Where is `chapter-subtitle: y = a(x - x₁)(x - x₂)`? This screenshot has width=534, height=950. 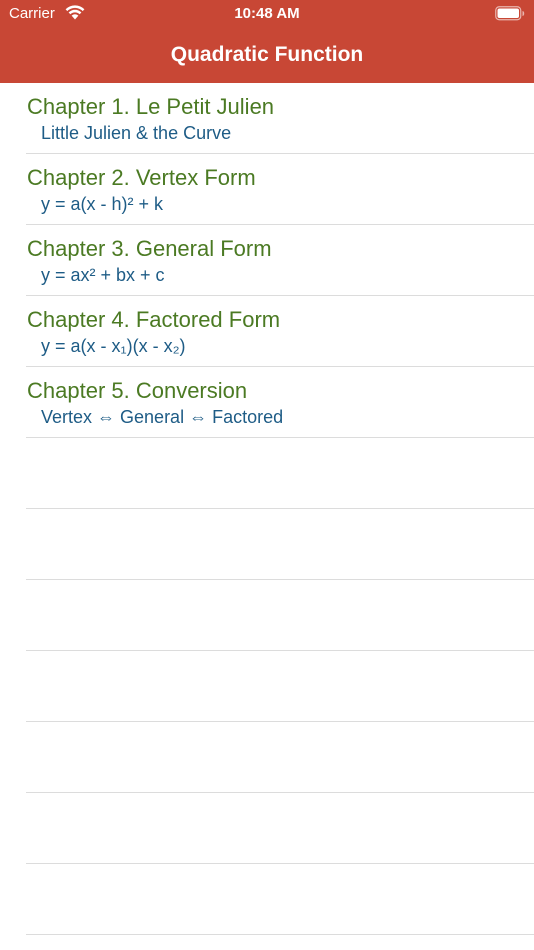 chapter-subtitle: y = a(x - x₁)(x - x₂) is located at coordinates (113, 346).